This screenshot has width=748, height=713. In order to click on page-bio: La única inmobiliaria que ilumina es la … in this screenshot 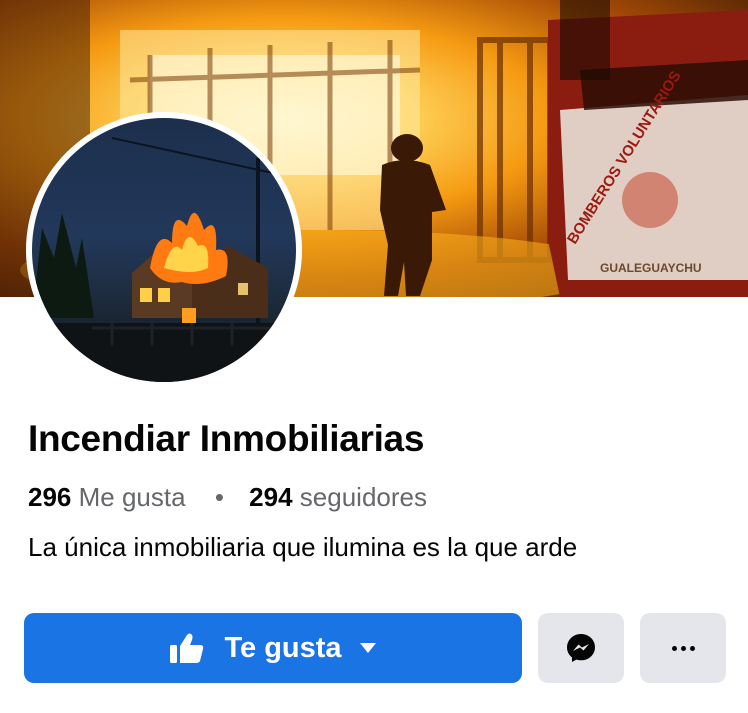, I will do `click(303, 547)`.